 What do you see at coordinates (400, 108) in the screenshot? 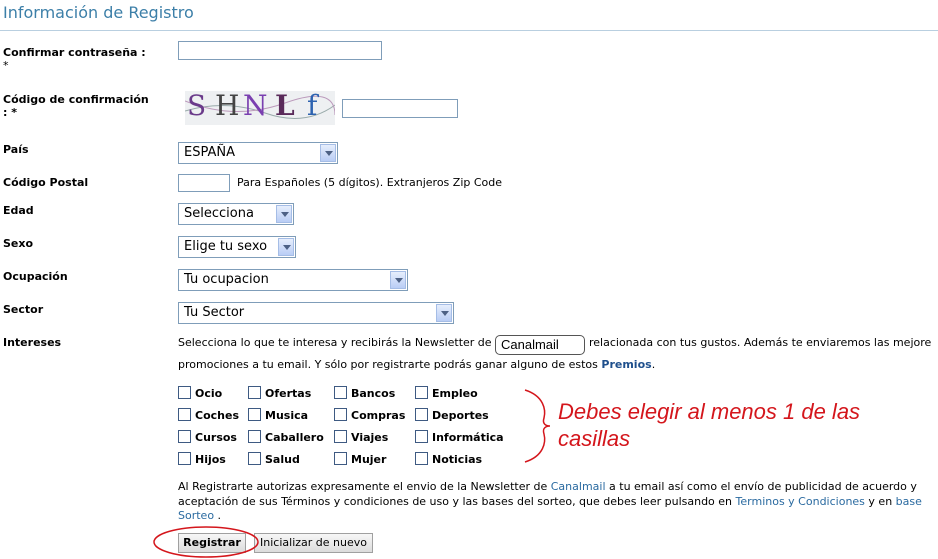
I see `confirmation-code-input` at bounding box center [400, 108].